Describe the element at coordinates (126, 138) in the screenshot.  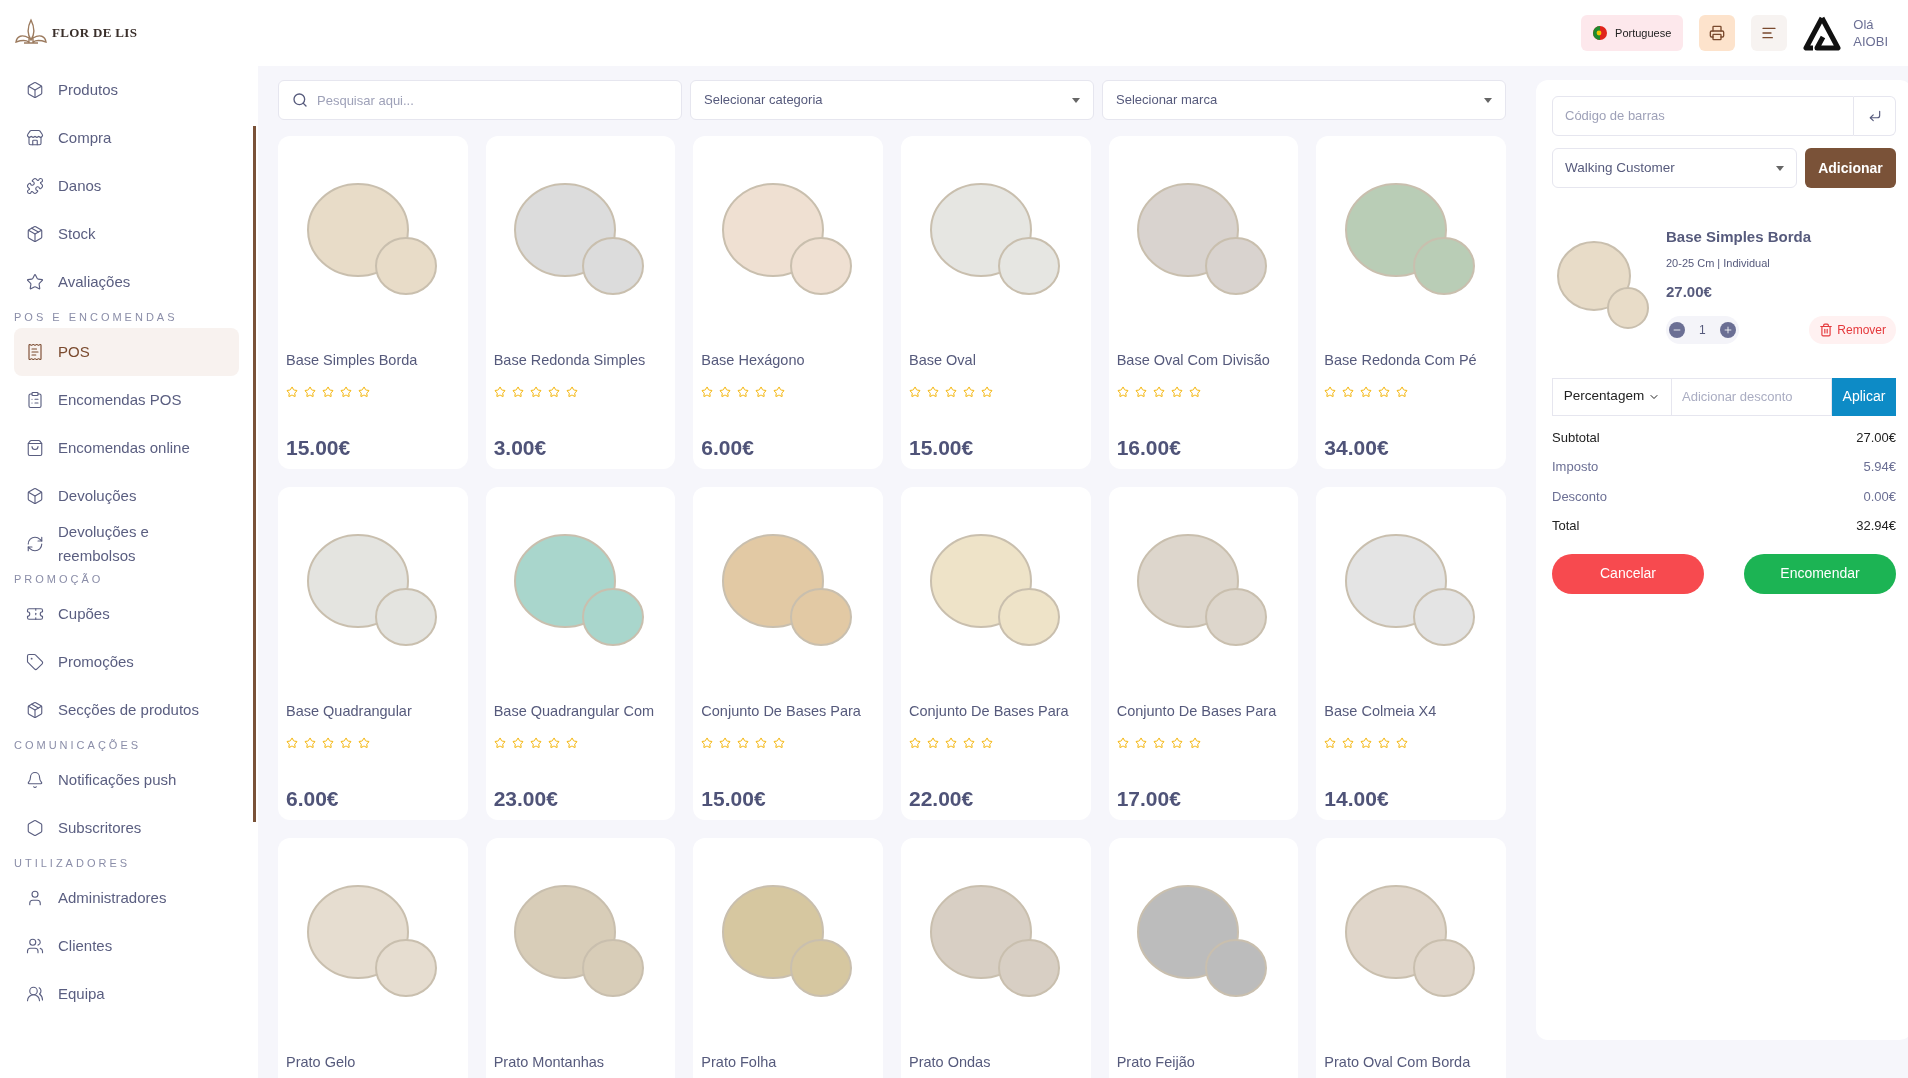
I see `sidebar-item: Compra` at that location.